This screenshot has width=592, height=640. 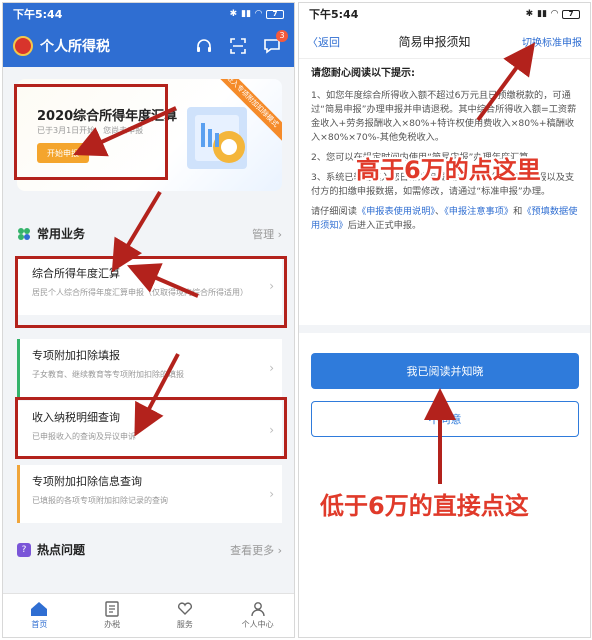 What do you see at coordinates (444, 329) in the screenshot?
I see `divider` at bounding box center [444, 329].